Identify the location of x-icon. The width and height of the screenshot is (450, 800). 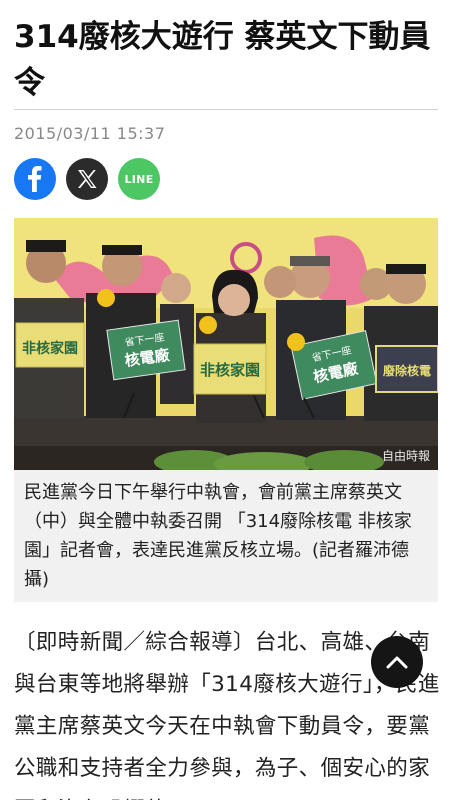
(87, 179).